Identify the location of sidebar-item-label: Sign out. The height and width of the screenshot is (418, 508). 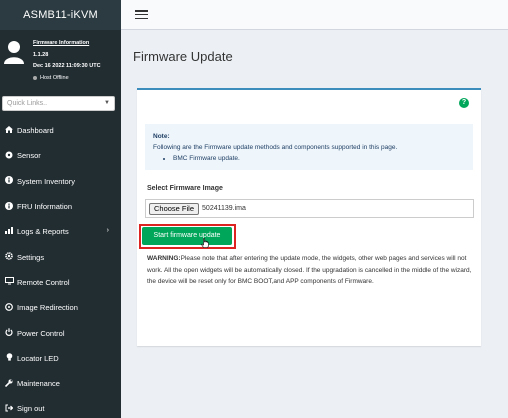
(31, 409).